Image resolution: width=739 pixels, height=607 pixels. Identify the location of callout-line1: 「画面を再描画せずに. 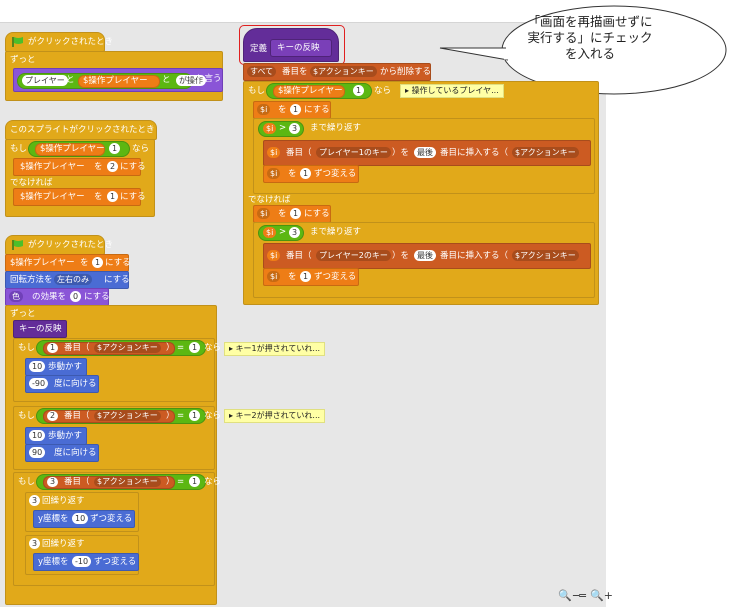
(590, 21).